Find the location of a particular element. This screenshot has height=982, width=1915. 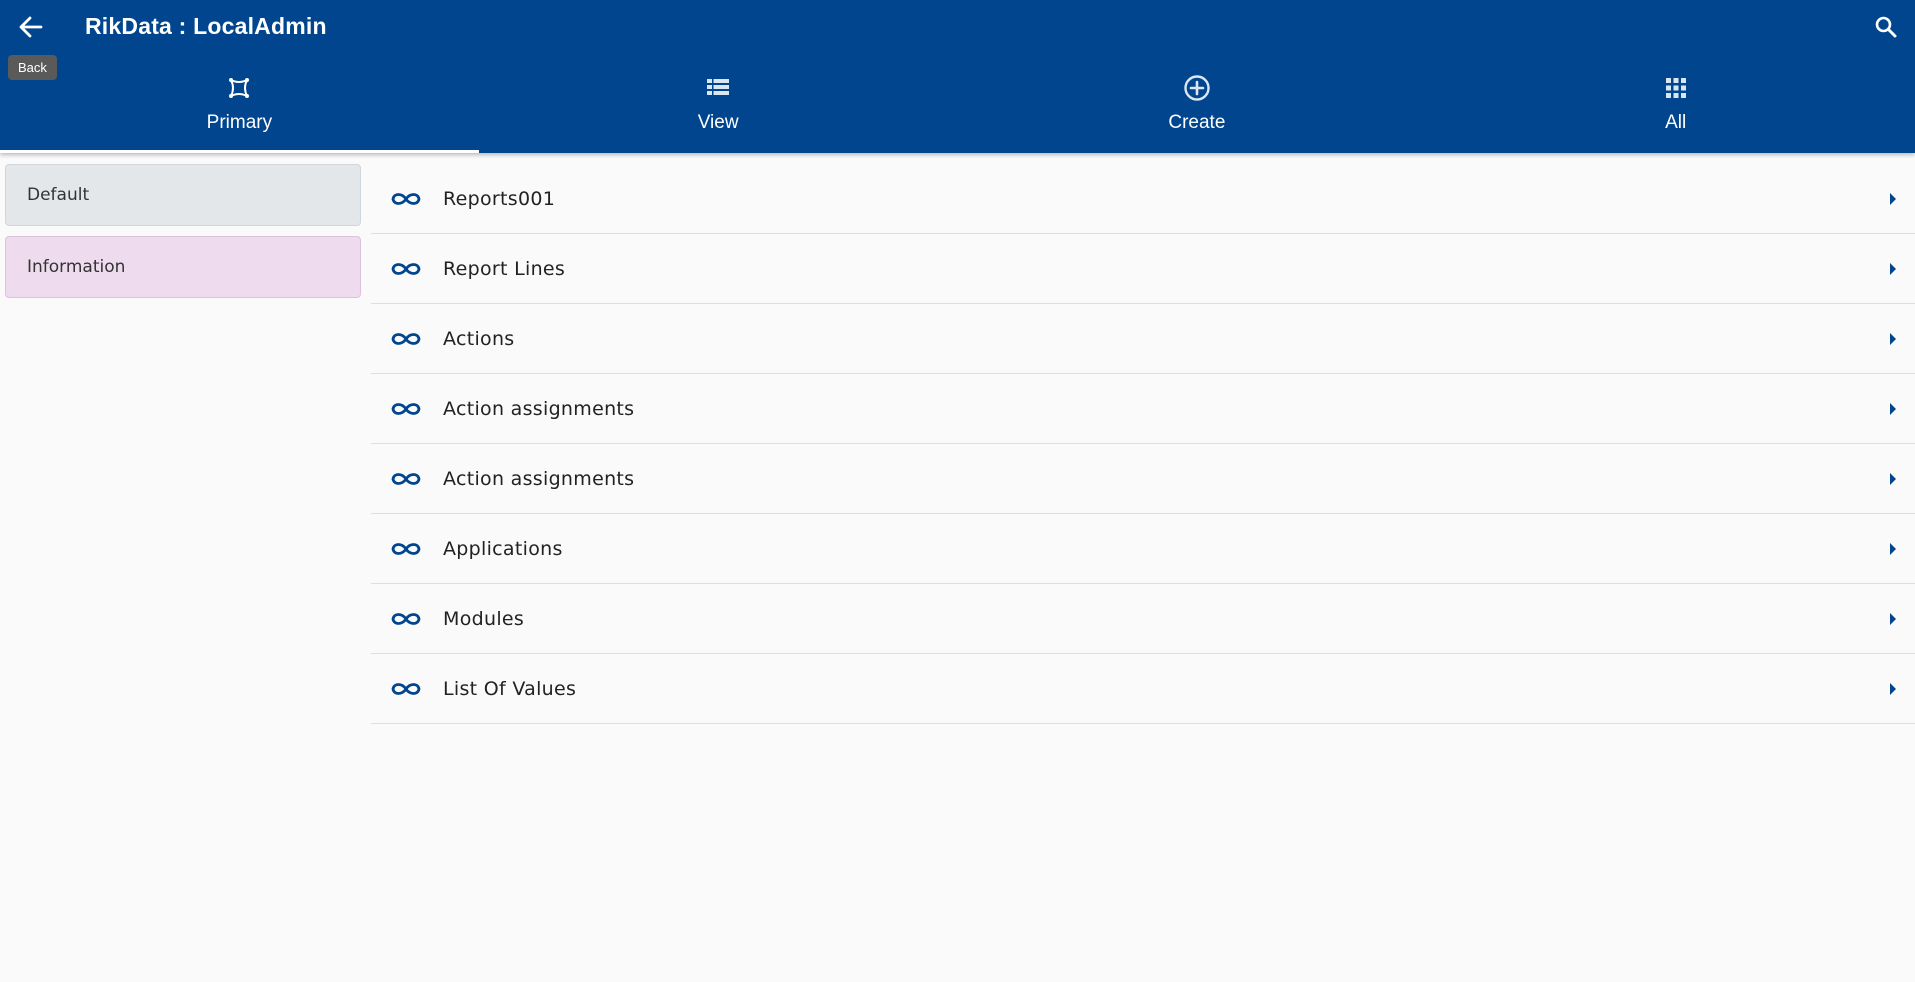

list-view-icon is located at coordinates (718, 87).